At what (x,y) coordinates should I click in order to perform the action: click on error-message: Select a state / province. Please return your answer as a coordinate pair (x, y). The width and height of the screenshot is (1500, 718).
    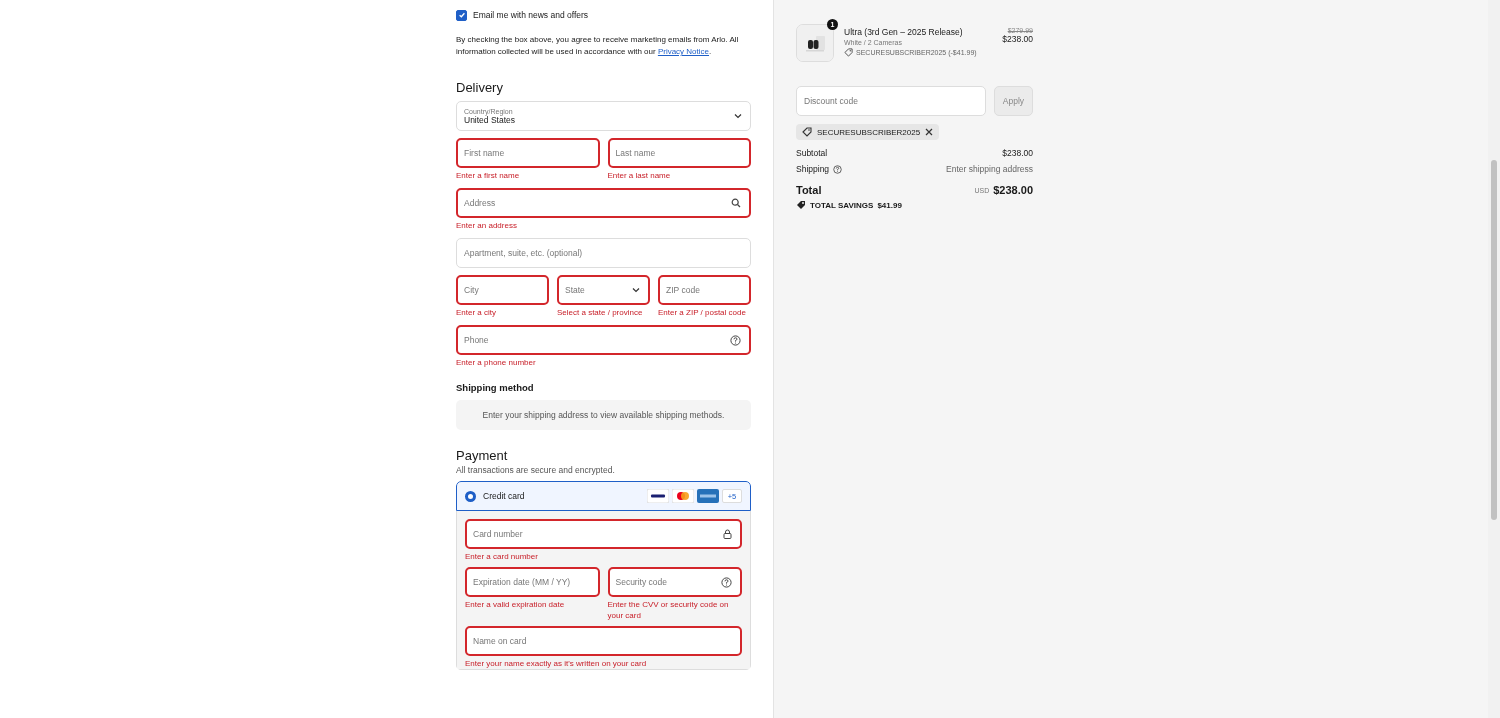
    Looking at the image, I should click on (600, 312).